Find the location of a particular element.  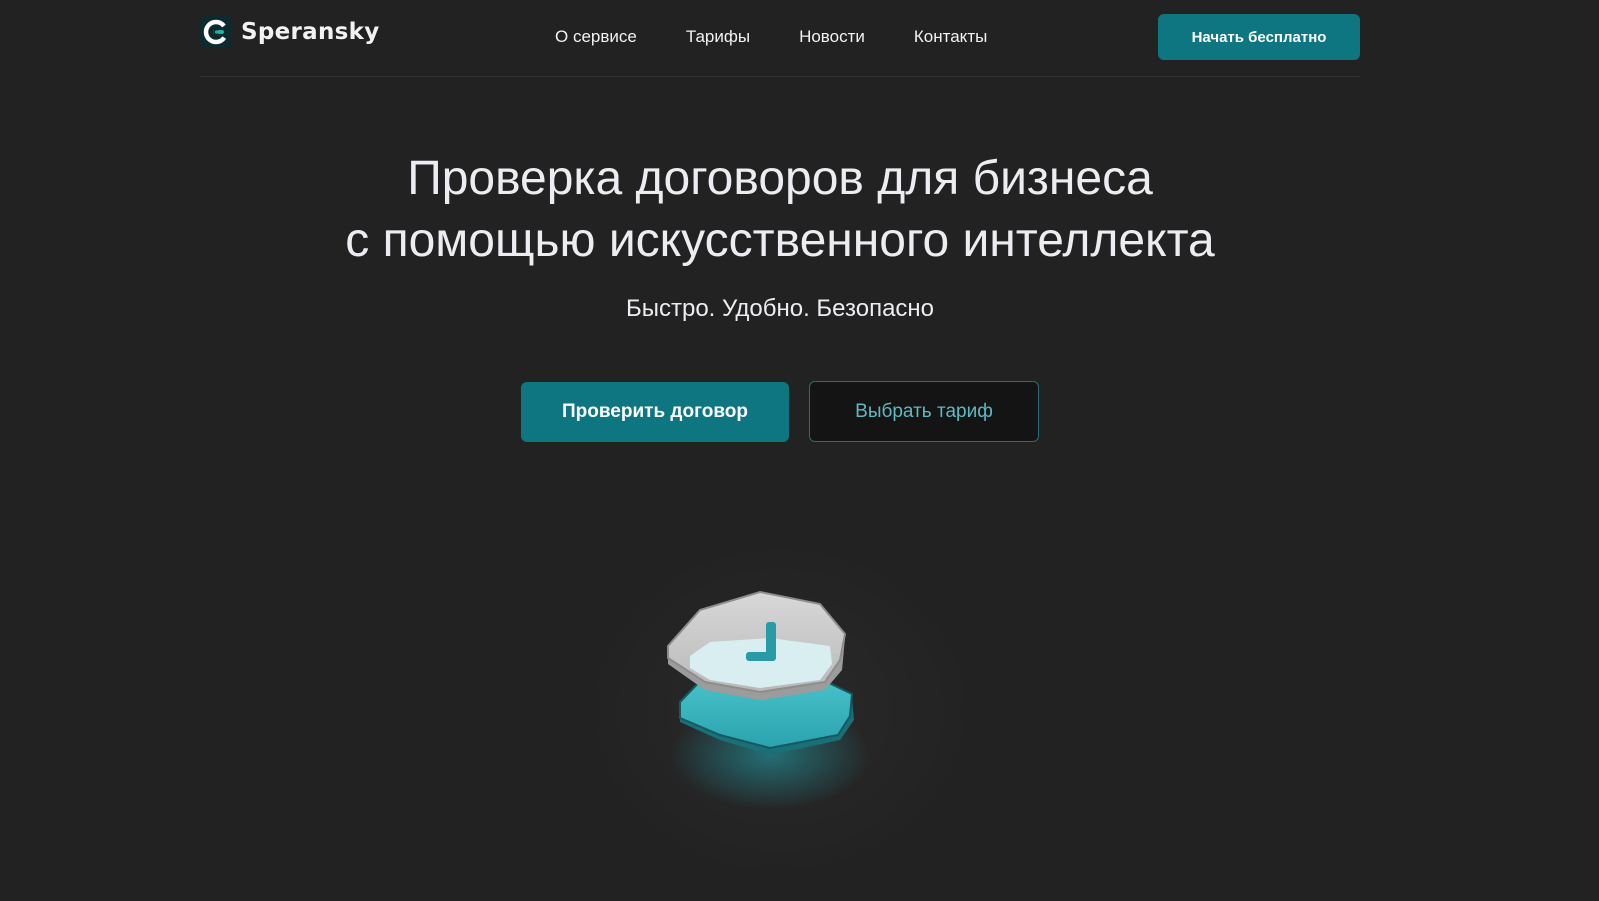

start-free-button: Начать бесплатно is located at coordinates (1259, 37).